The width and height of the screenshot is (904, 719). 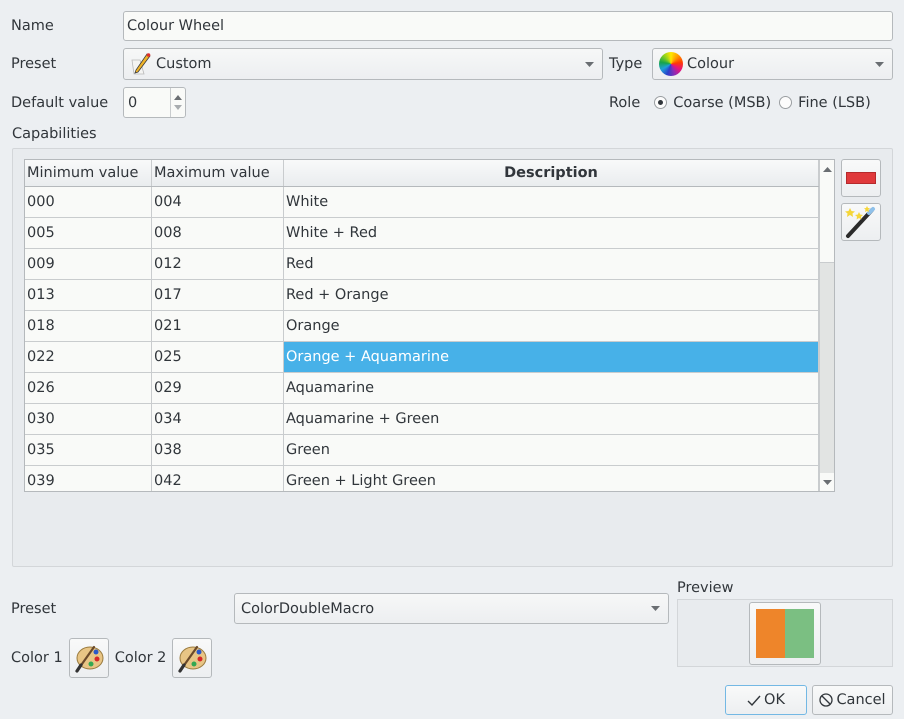 I want to click on colour-wheel-icon, so click(x=671, y=64).